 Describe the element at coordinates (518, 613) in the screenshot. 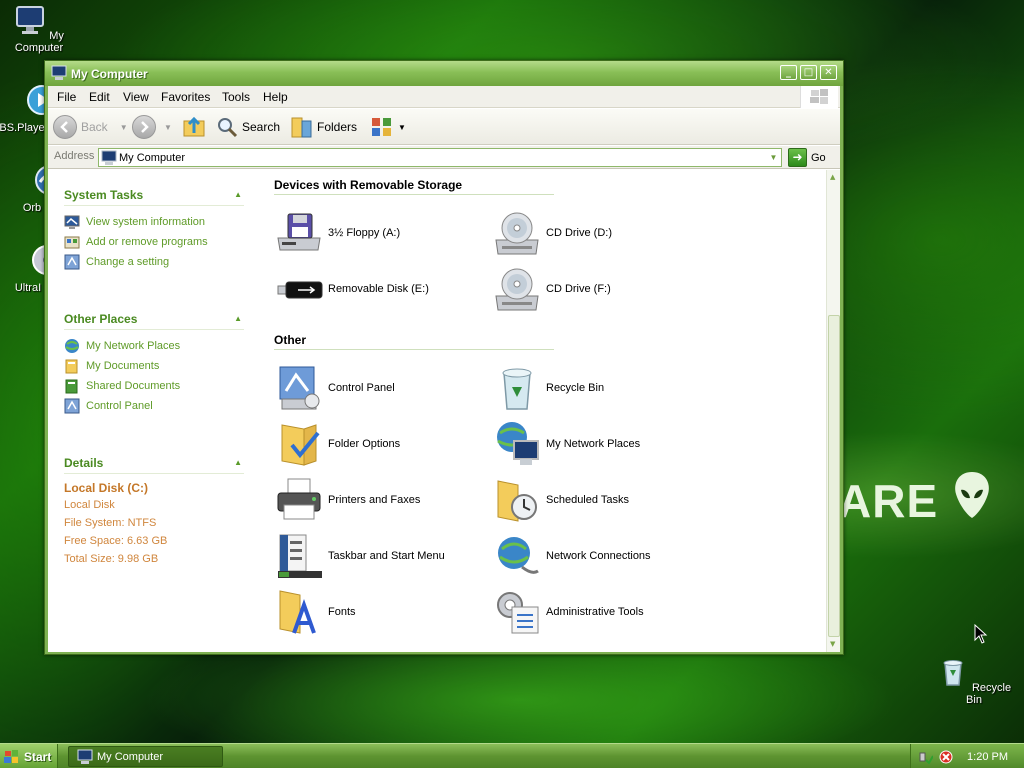

I see `admin-tools-icon` at that location.